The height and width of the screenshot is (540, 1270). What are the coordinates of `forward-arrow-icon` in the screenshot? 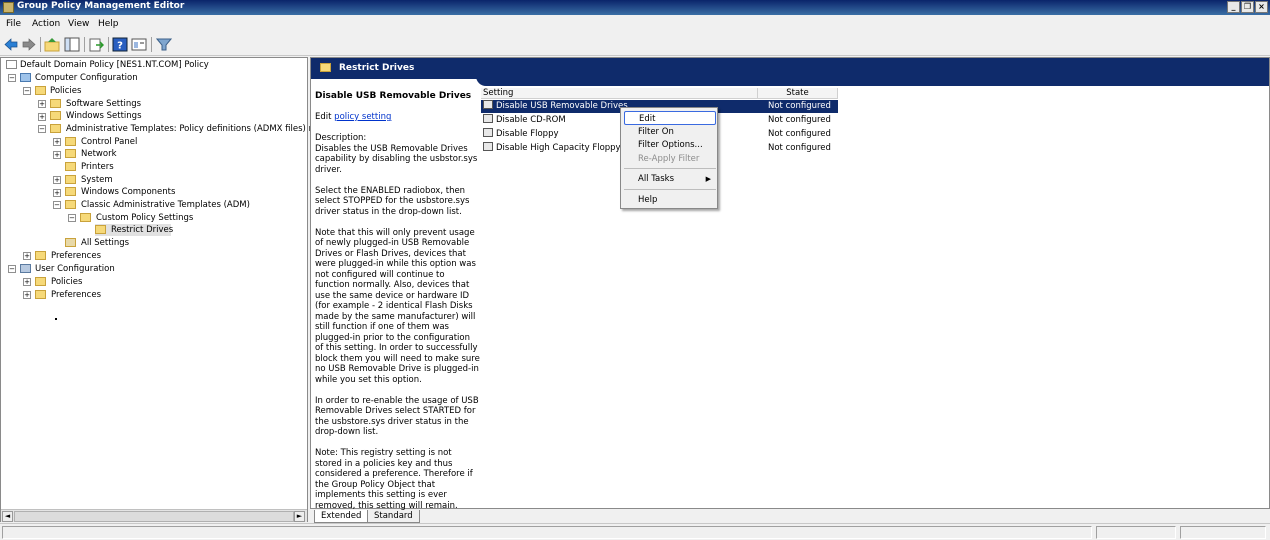 It's located at (29, 44).